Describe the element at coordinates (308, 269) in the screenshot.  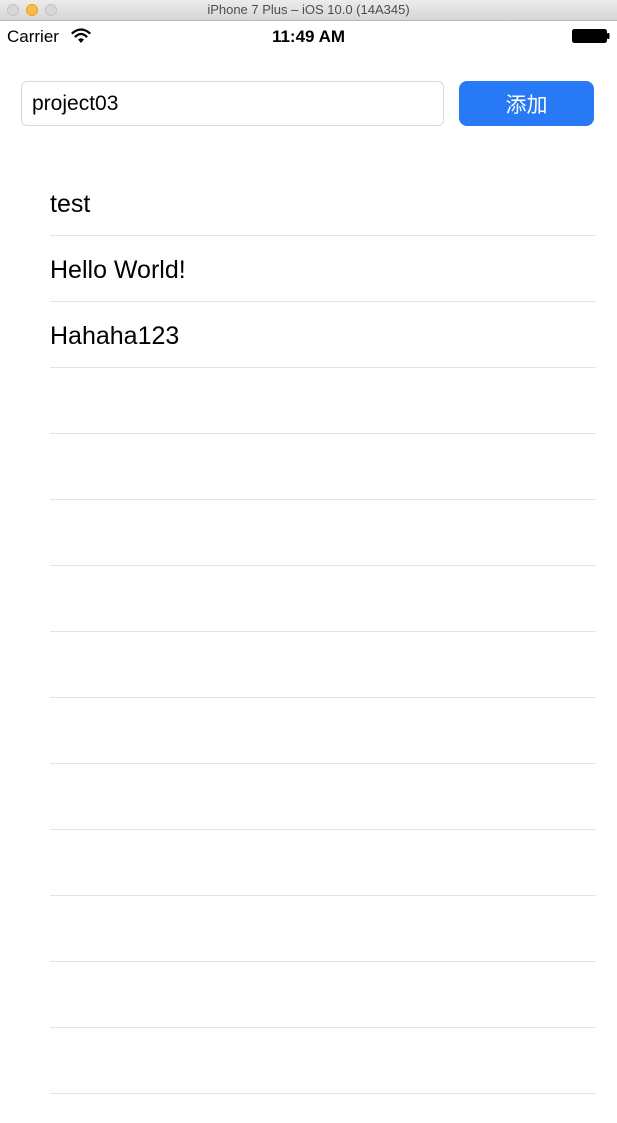
I see `table-row: Hello World!` at that location.